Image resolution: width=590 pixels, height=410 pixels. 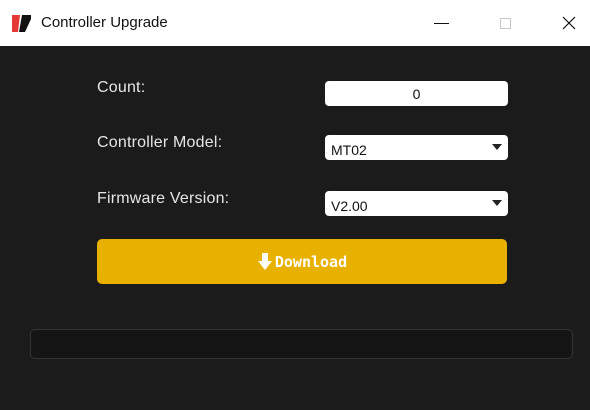 What do you see at coordinates (264, 261) in the screenshot?
I see `download-arrow-icon` at bounding box center [264, 261].